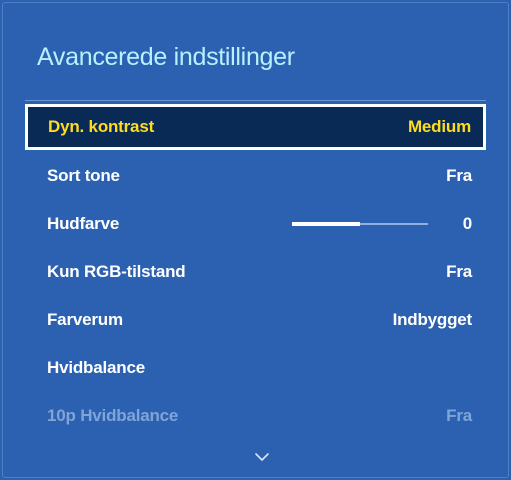  I want to click on setting-label: 10p Hvidbalance, so click(113, 415).